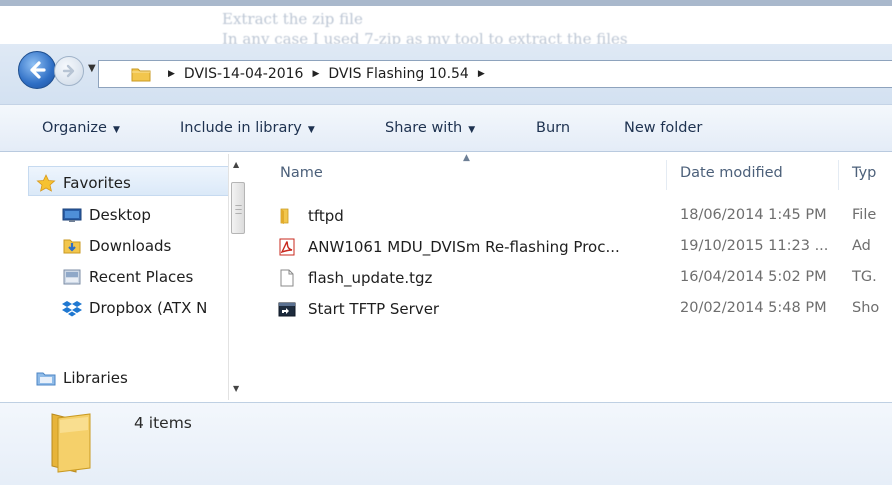 This screenshot has width=892, height=485. What do you see at coordinates (74, 128) in the screenshot?
I see `organize-label: Organize` at bounding box center [74, 128].